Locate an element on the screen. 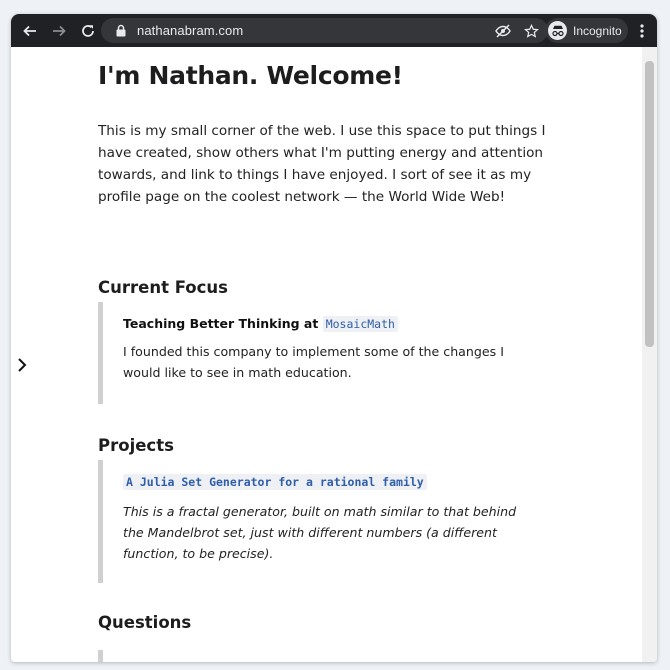 The height and width of the screenshot is (670, 670). arrow-right-icon is located at coordinates (59, 30).